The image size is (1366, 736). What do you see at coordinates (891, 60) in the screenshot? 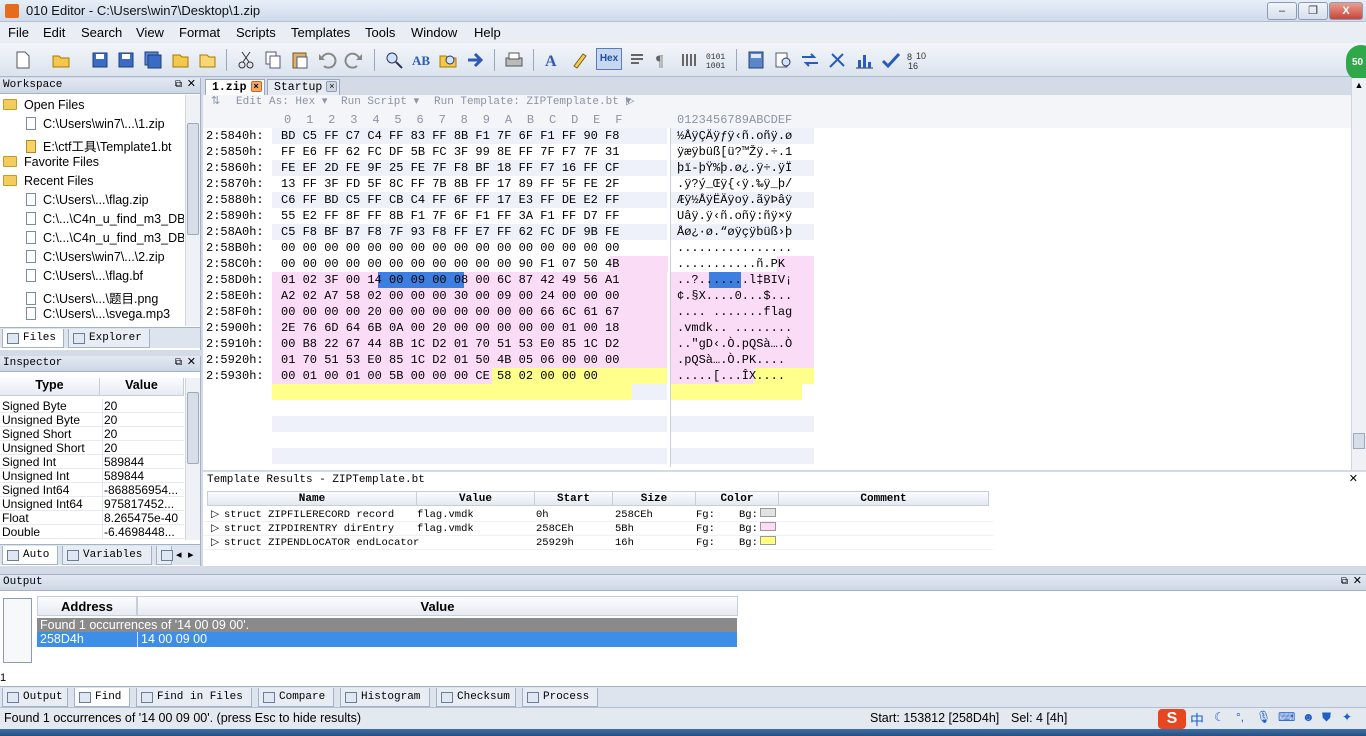
I see `checksum-icon` at bounding box center [891, 60].